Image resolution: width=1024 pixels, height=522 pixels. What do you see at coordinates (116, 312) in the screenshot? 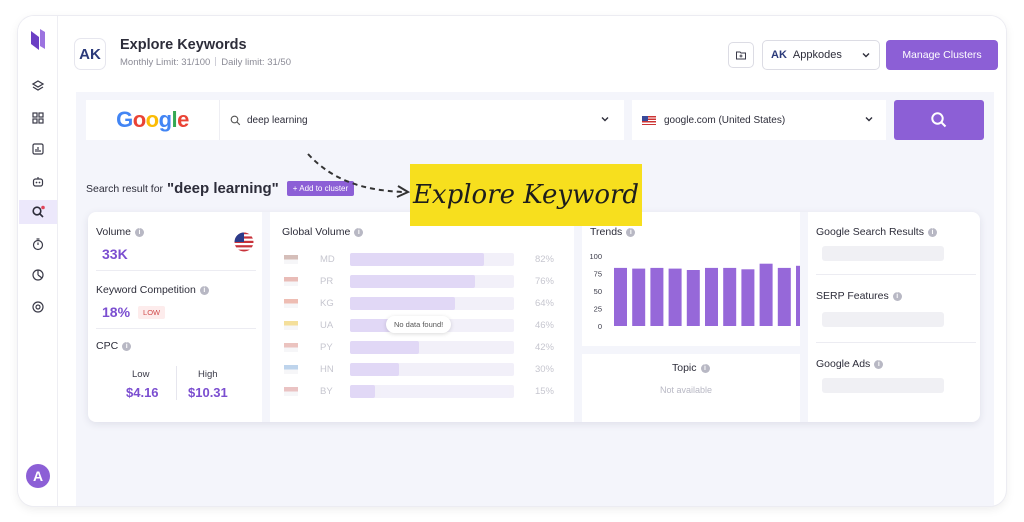
I see `competition-value: 18%` at bounding box center [116, 312].